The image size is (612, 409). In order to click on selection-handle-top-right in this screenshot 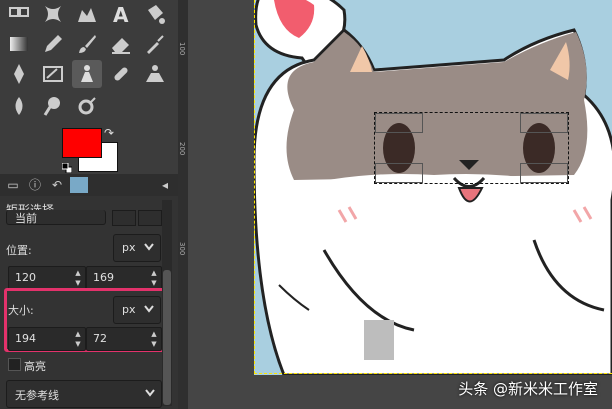, I will do `click(544, 123)`.